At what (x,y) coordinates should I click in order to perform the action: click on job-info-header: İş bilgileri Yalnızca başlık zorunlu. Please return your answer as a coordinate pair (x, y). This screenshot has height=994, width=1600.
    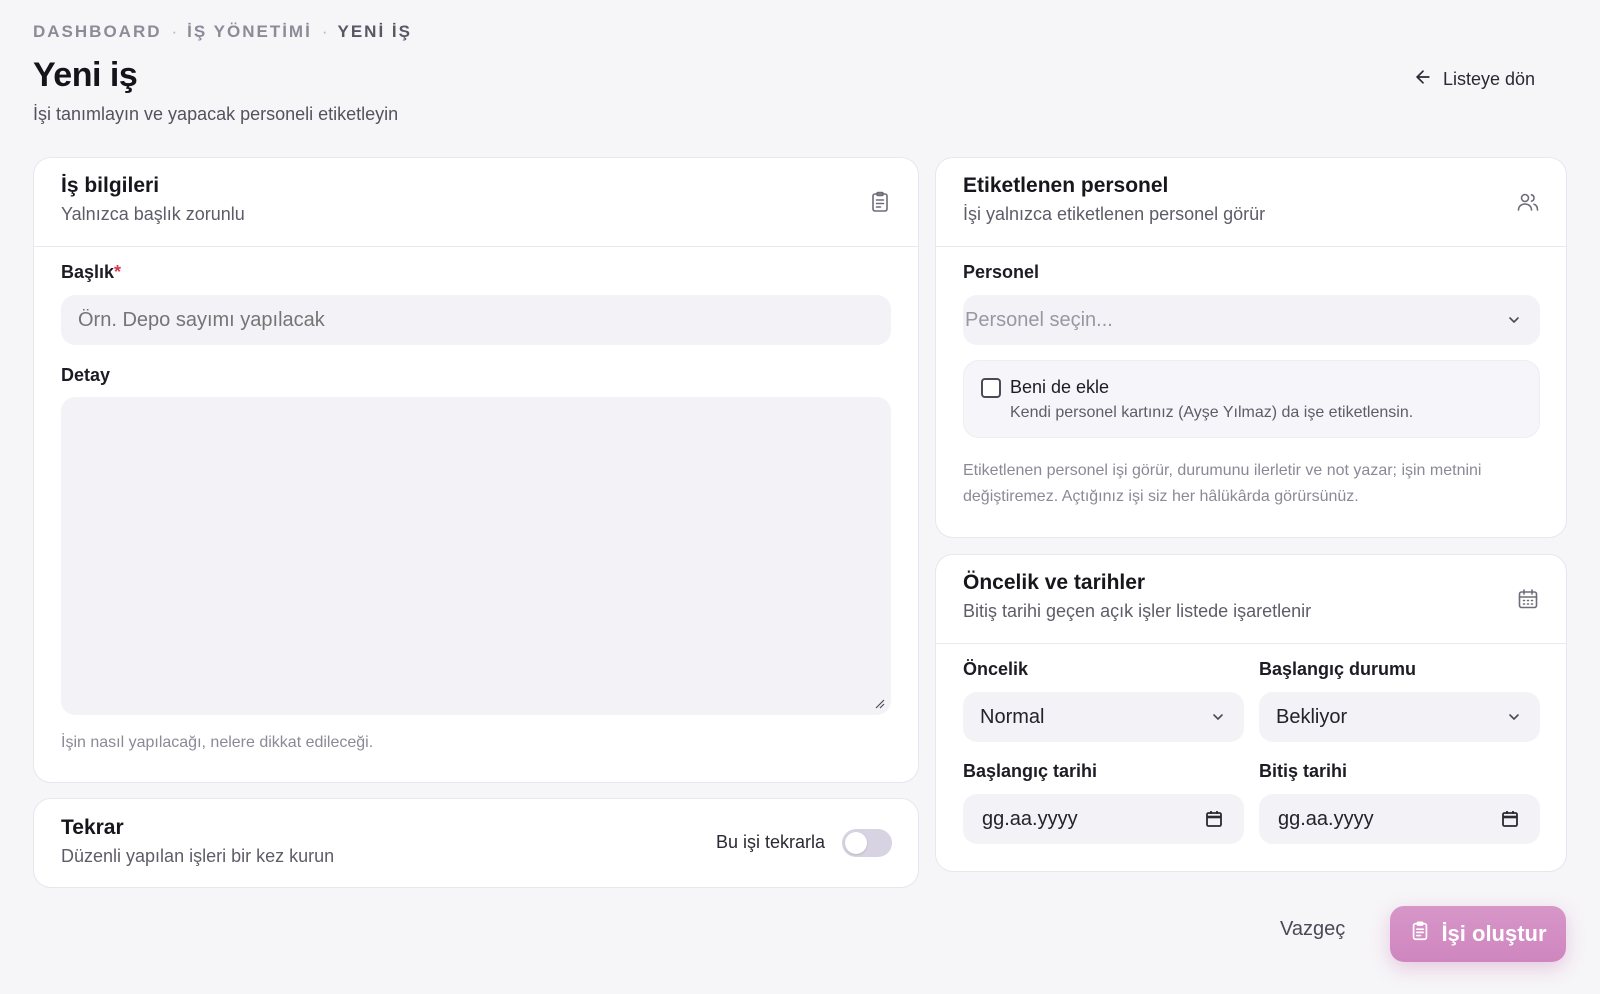
    Looking at the image, I should click on (476, 202).